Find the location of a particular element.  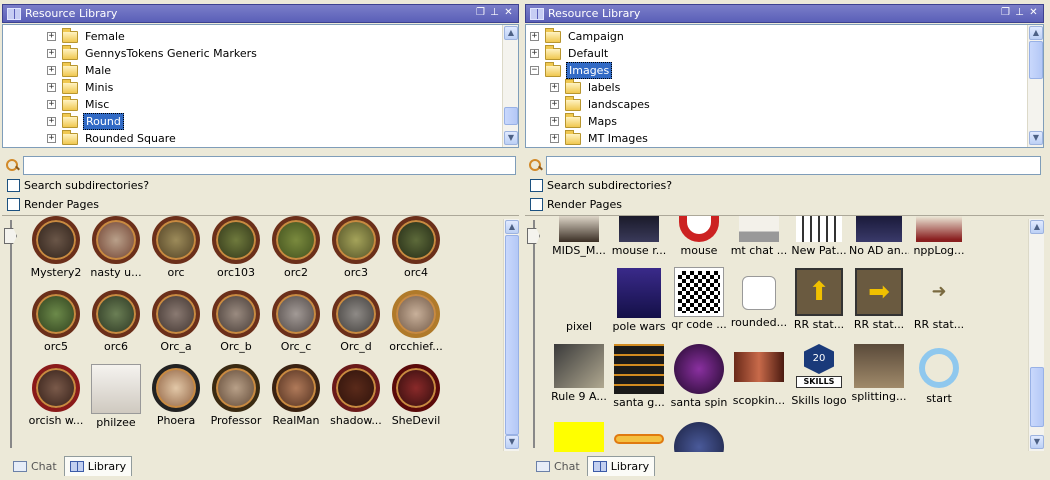

tree-item: + Misc is located at coordinates (79, 104).